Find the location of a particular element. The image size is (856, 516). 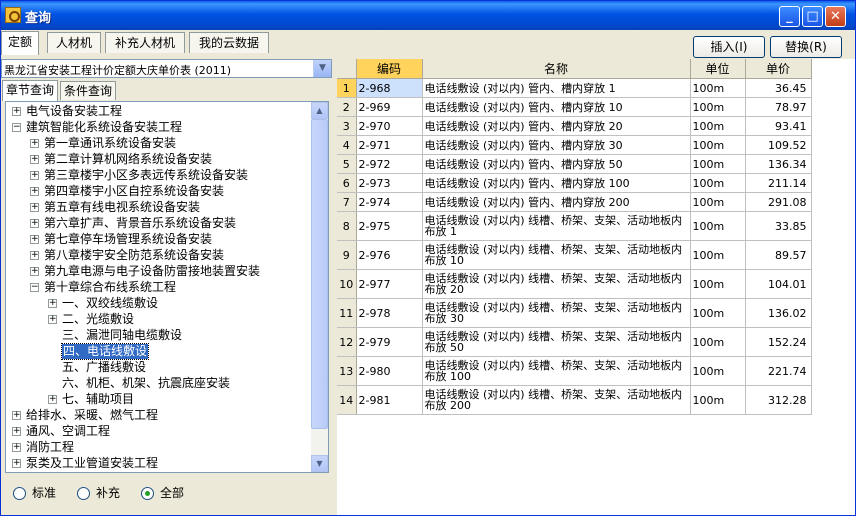

minimize-button: _ is located at coordinates (789, 16).